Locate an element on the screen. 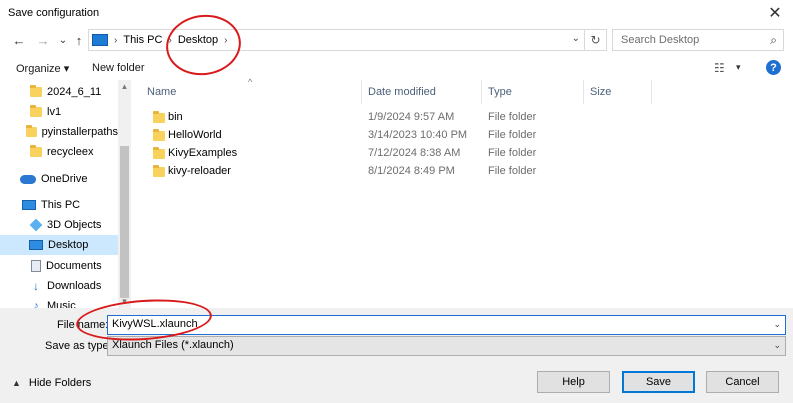 The width and height of the screenshot is (793, 403). nav-item-desktop: Desktop is located at coordinates (59, 245).